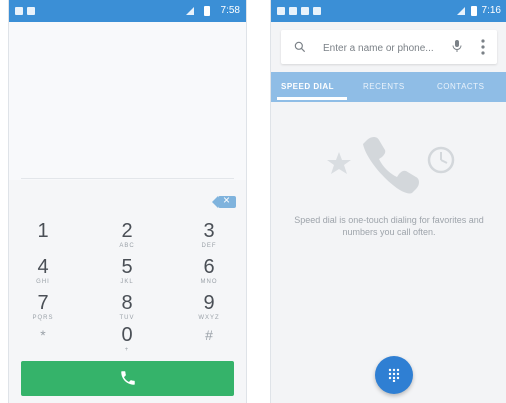 The width and height of the screenshot is (506, 403). Describe the element at coordinates (209, 318) in the screenshot. I see `key-letters: WXYZ` at that location.